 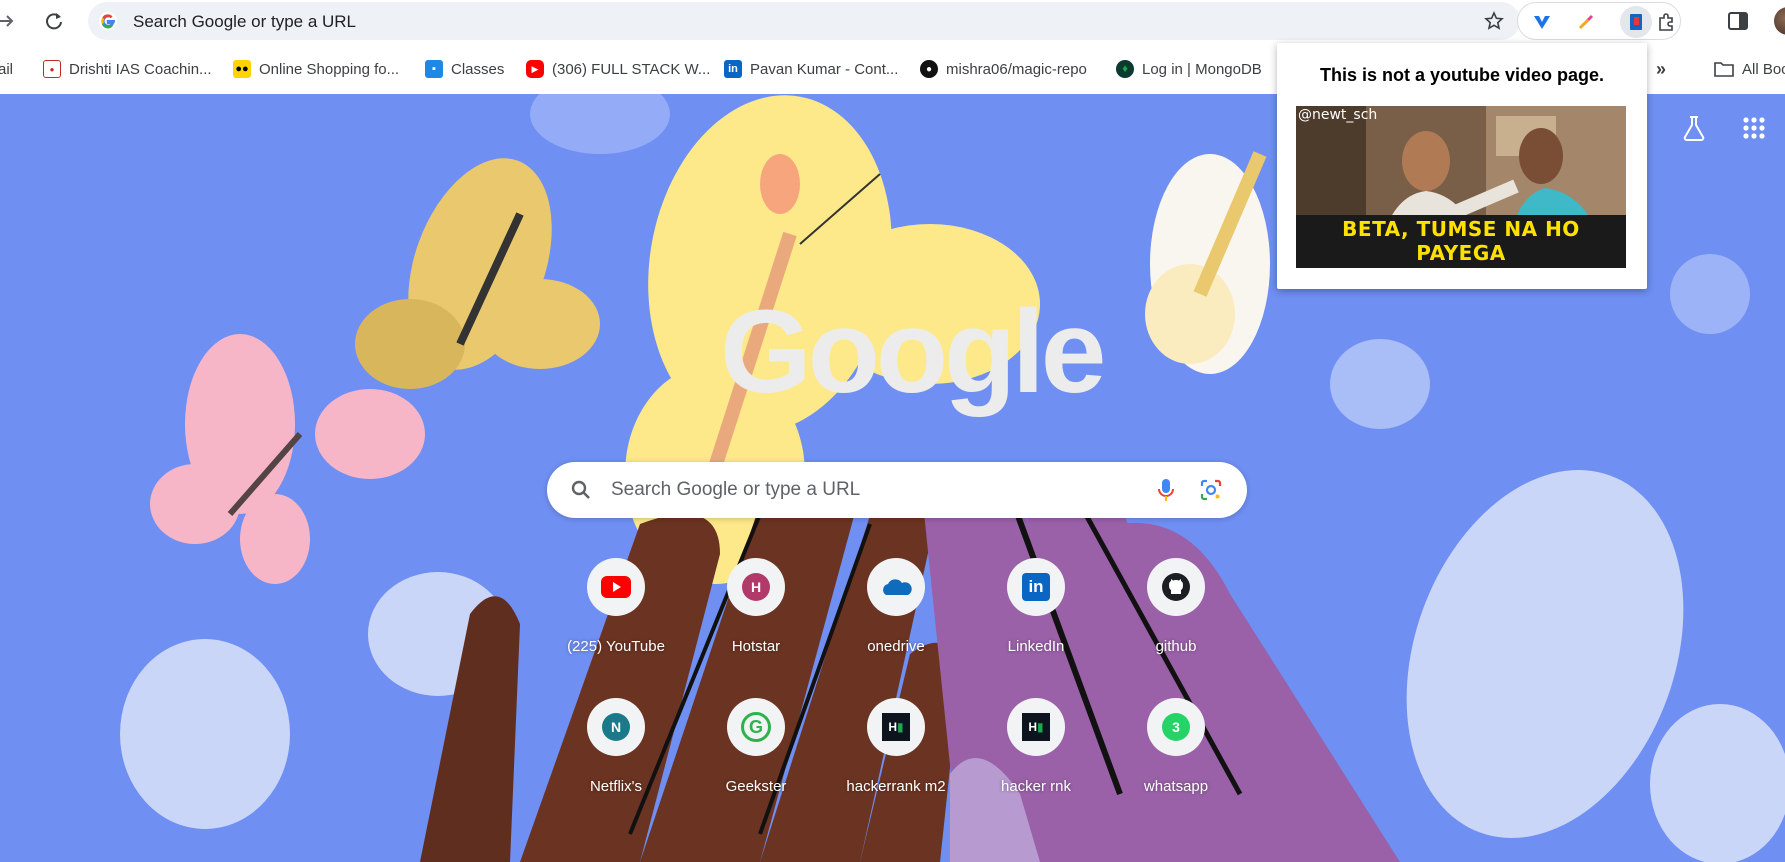 I want to click on voice-search-mic-icon, so click(x=1166, y=490).